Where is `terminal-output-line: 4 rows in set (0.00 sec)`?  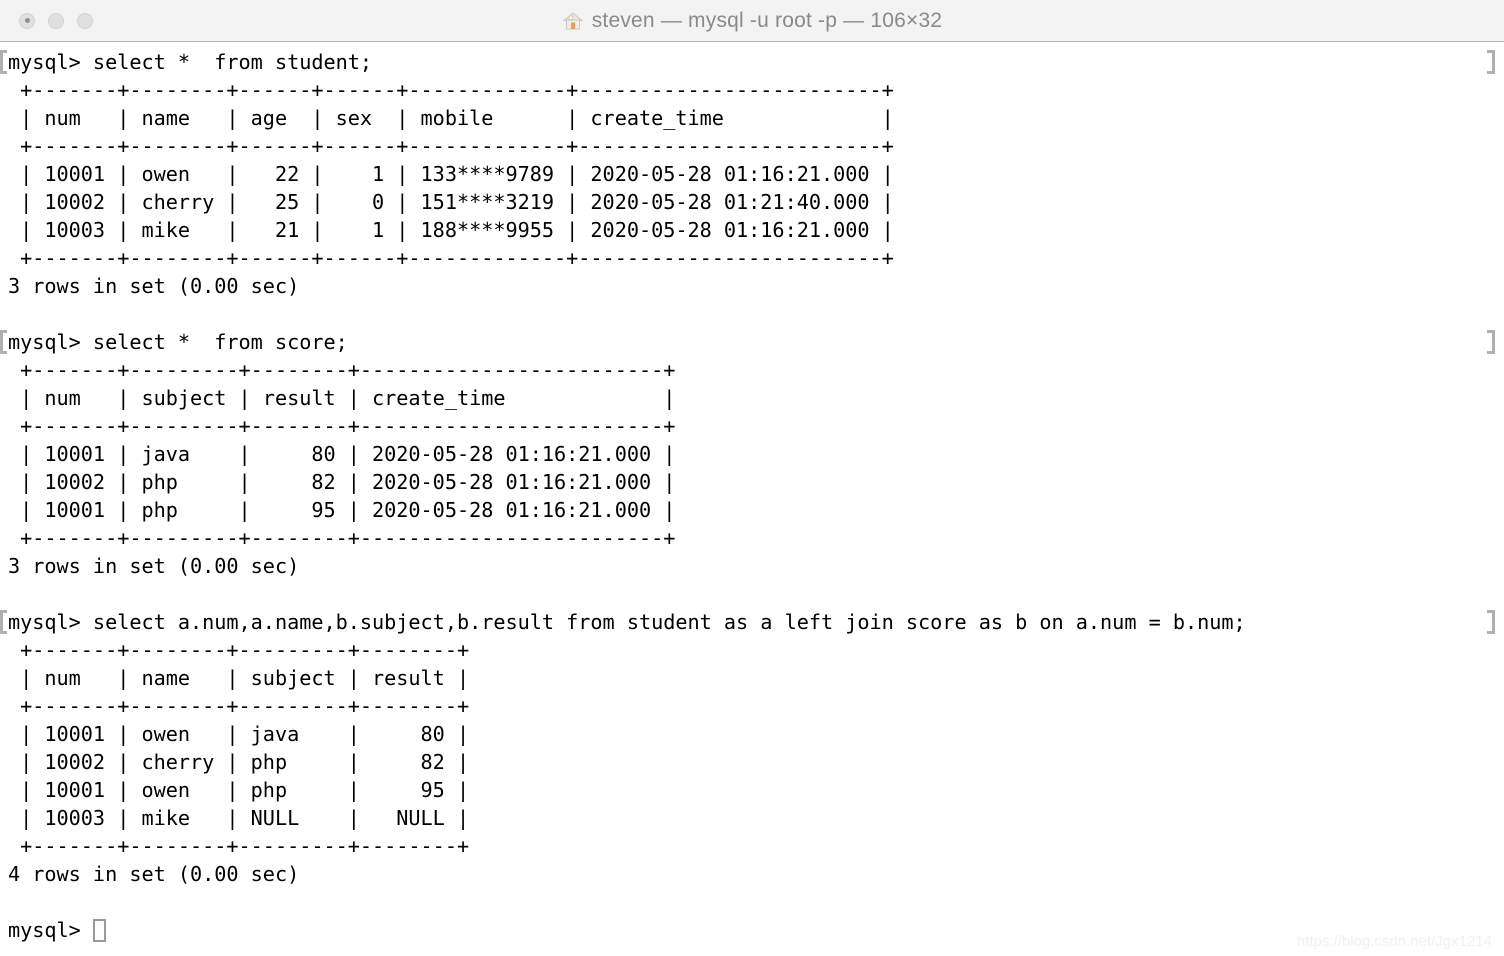 terminal-output-line: 4 rows in set (0.00 sec) is located at coordinates (756, 874).